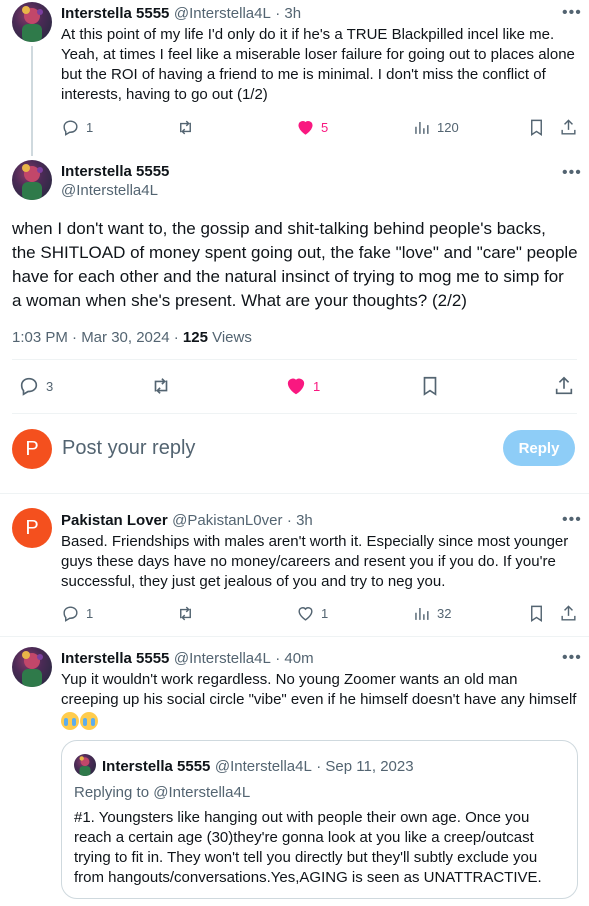 The height and width of the screenshot is (906, 589). I want to click on views-button: 32, so click(431, 613).